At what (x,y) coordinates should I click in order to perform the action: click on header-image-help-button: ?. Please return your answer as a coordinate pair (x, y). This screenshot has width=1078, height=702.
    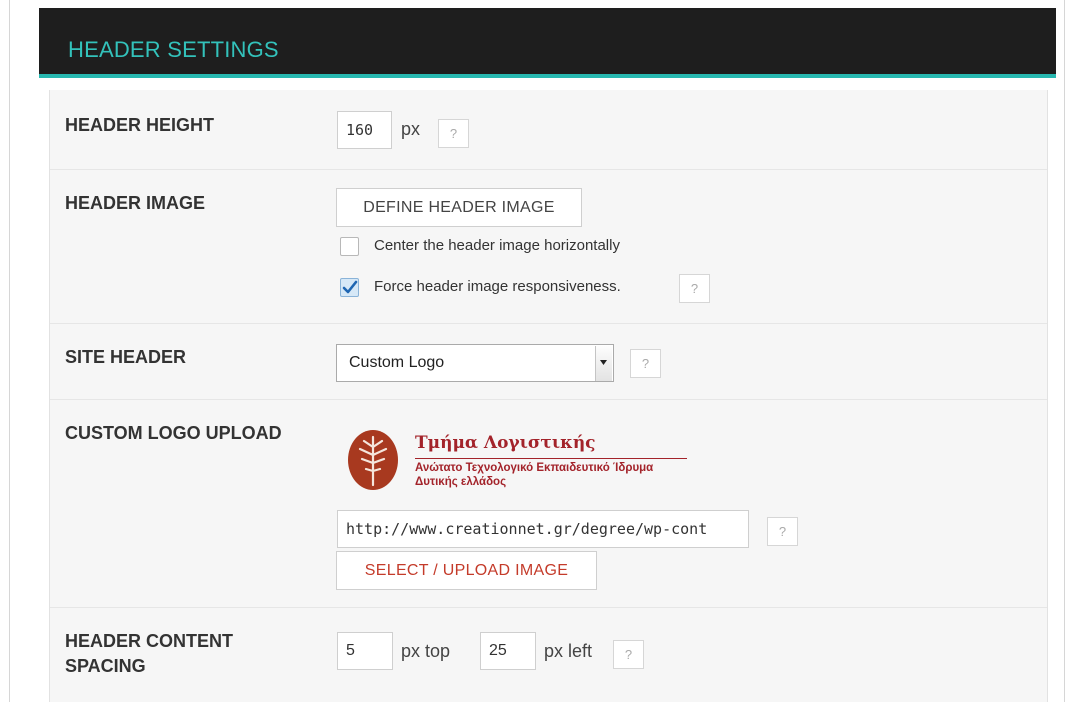
    Looking at the image, I should click on (694, 288).